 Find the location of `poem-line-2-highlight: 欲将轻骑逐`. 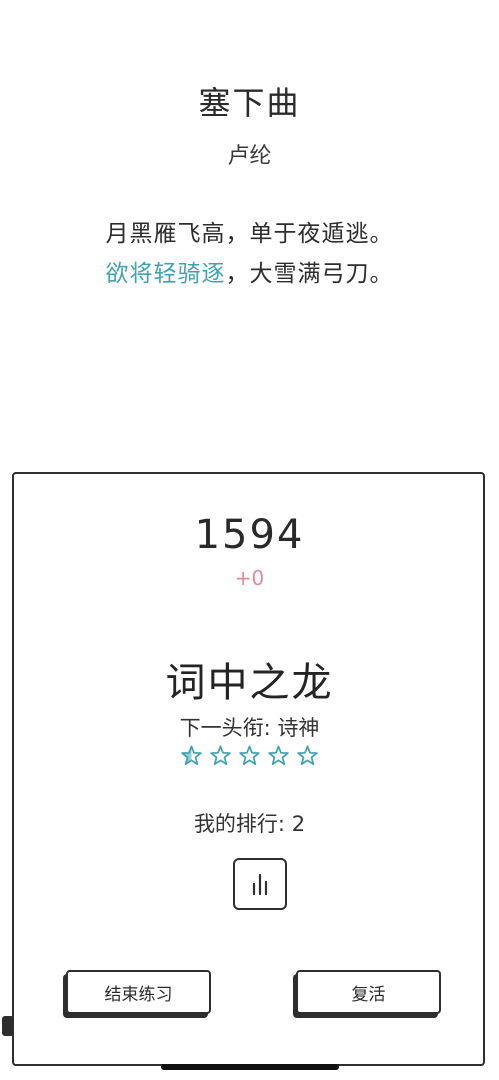

poem-line-2-highlight: 欲将轻骑逐 is located at coordinates (165, 274).